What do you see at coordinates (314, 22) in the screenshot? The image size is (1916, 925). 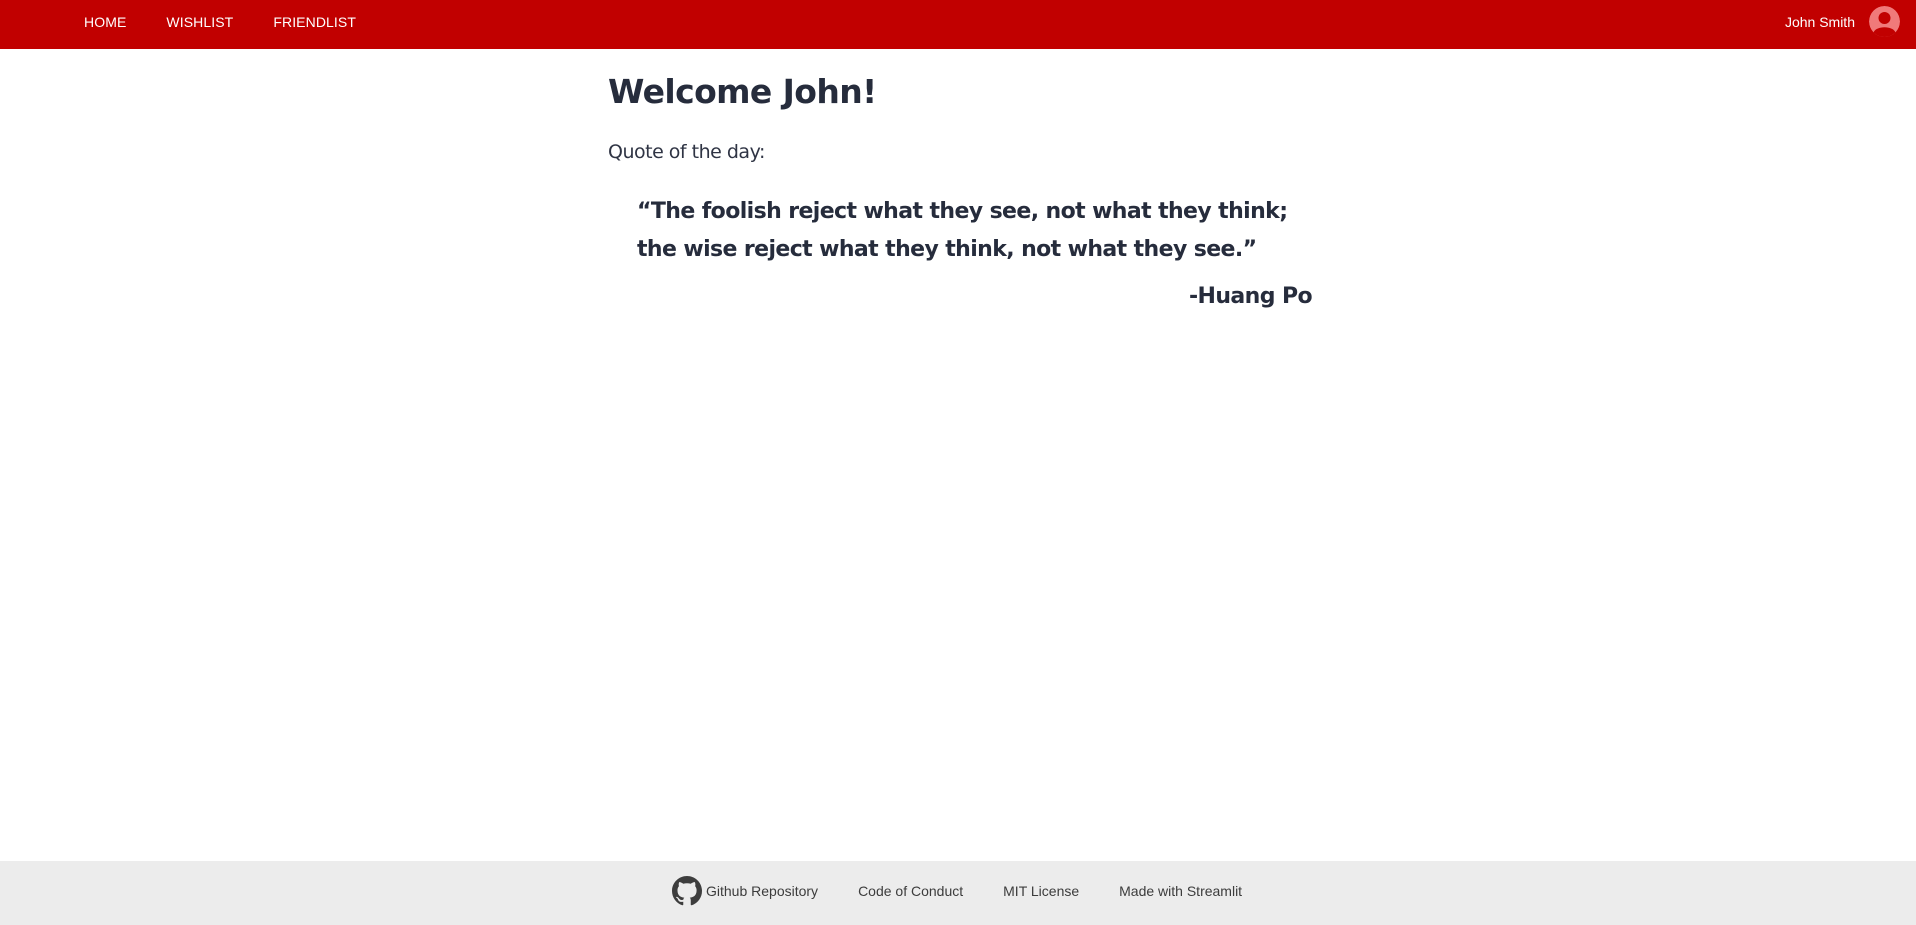 I see `nav-link-friendlist: FRIENDLIST` at bounding box center [314, 22].